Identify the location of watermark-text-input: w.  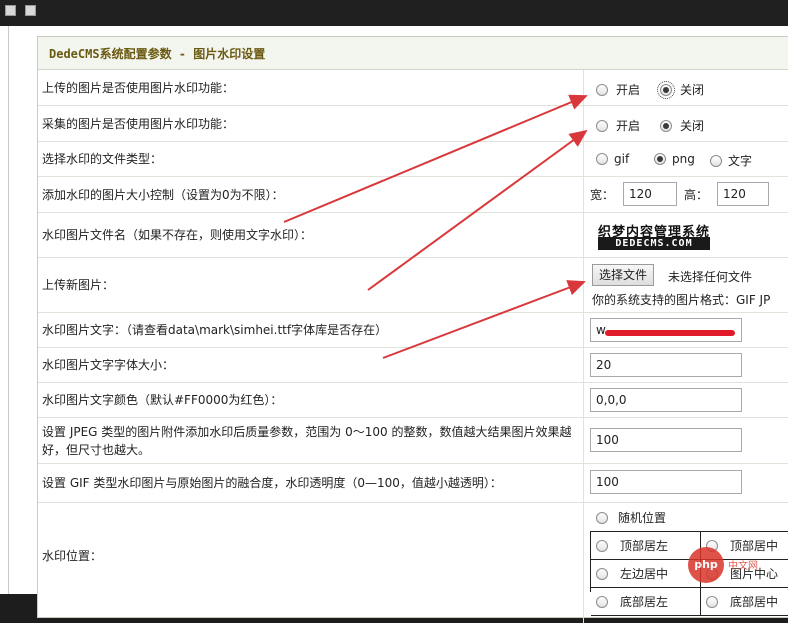
(666, 330).